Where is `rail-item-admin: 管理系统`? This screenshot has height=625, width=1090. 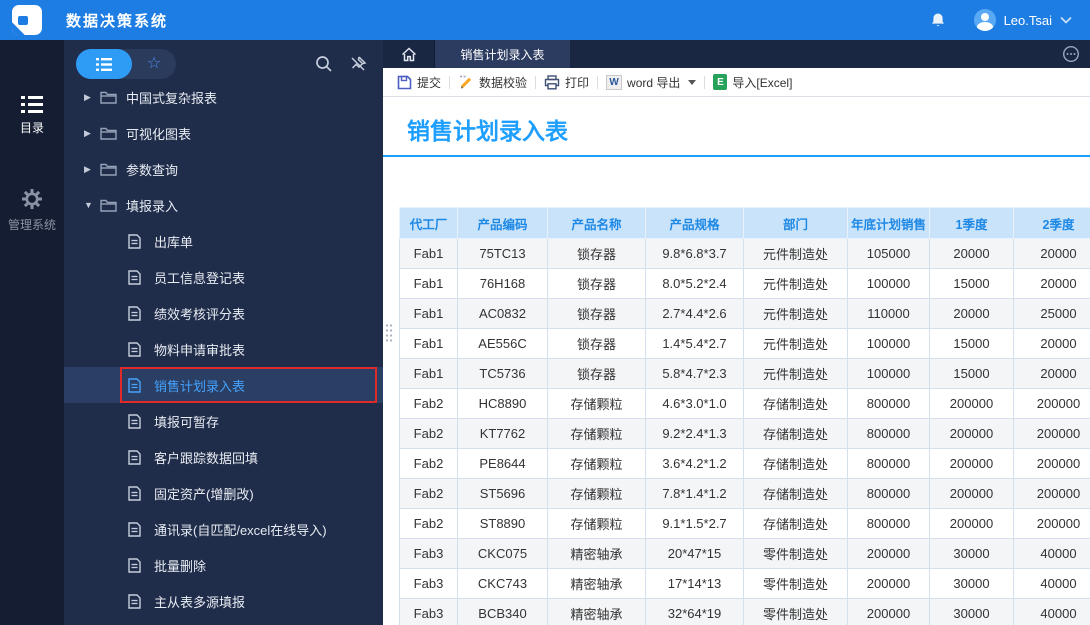 rail-item-admin: 管理系统 is located at coordinates (32, 210).